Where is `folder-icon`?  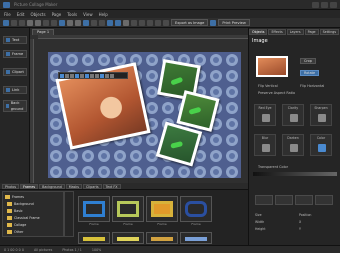
folder-icon is located at coordinates (9, 211).